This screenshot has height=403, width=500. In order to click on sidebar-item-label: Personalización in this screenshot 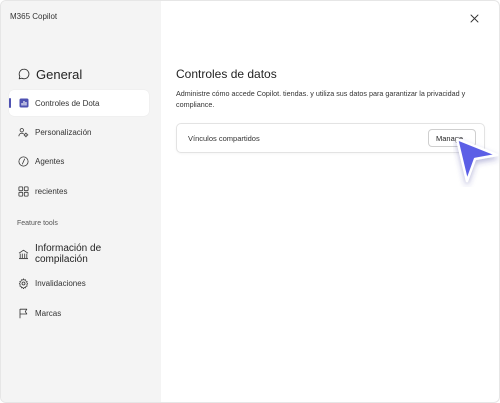, I will do `click(63, 132)`.